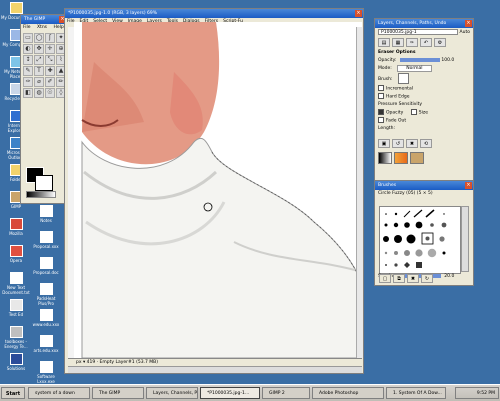 The height and width of the screenshot is (401, 500). Describe the element at coordinates (385, 158) in the screenshot. I see `gradient-swatch` at that location.